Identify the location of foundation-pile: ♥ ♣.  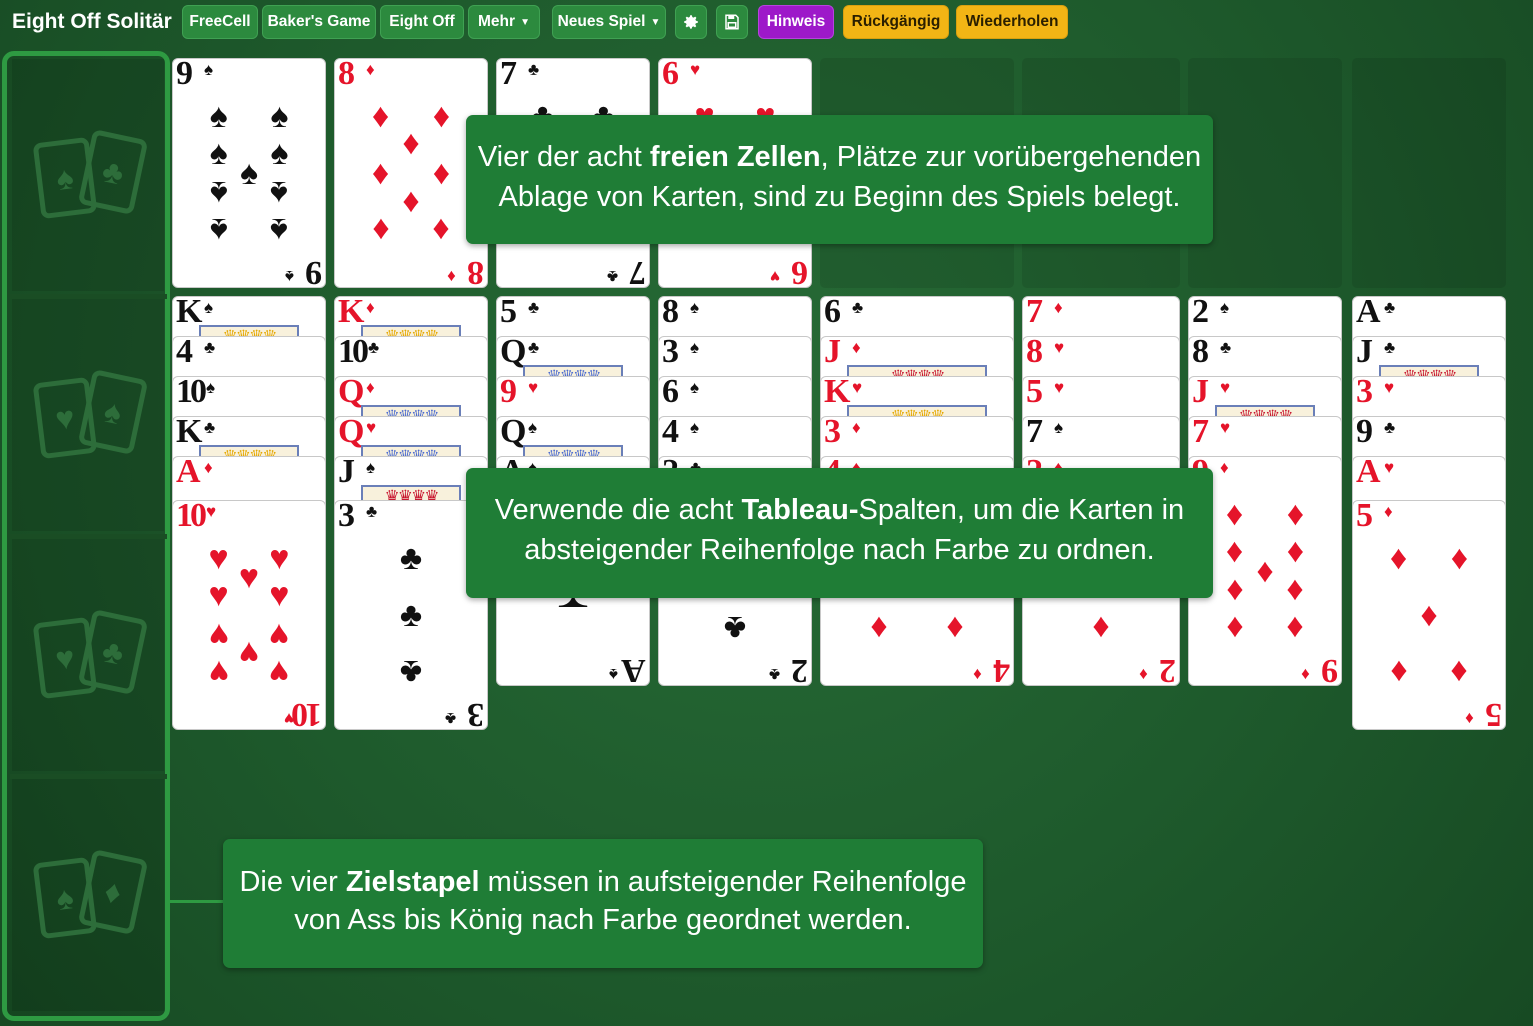
(88, 655).